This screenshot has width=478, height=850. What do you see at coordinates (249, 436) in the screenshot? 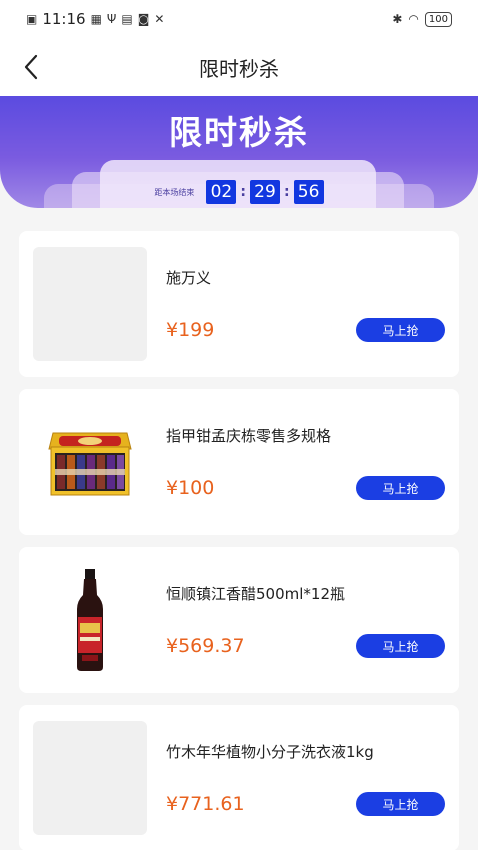
I see `product-name: 指甲钳孟庆栋零售多规格` at bounding box center [249, 436].